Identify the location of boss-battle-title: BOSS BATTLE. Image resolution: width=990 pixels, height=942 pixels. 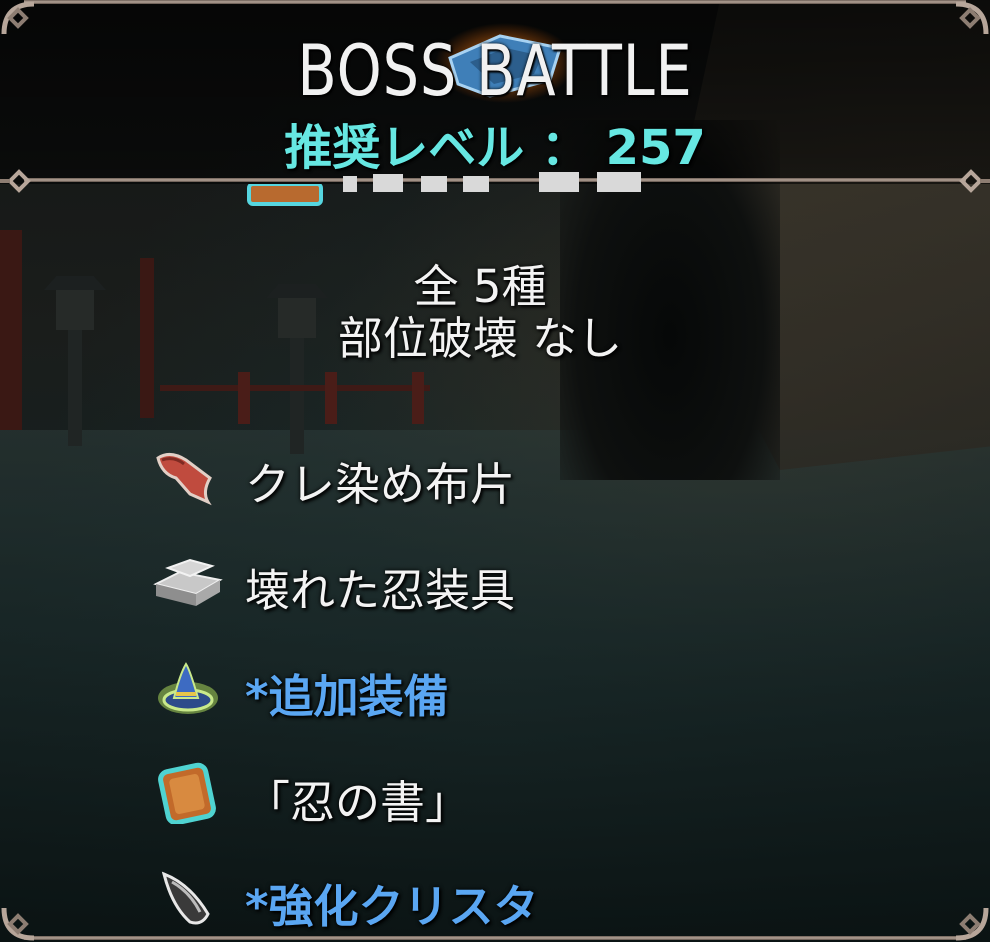
(495, 71).